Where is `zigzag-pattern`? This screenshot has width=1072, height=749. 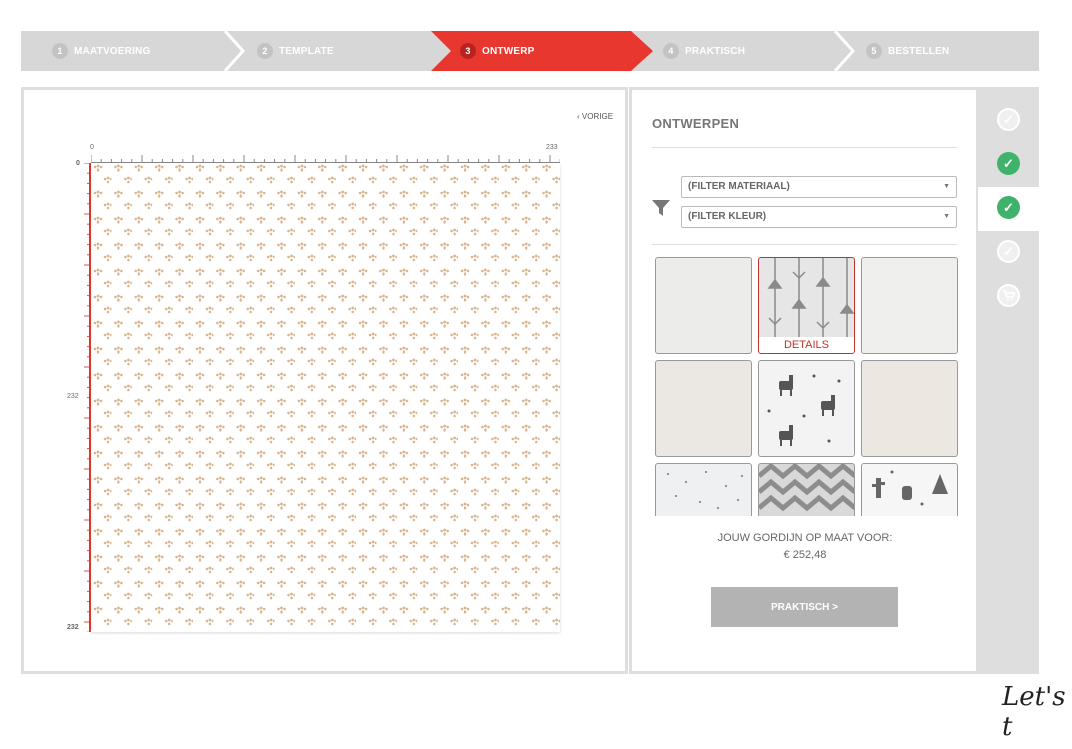
zigzag-pattern is located at coordinates (806, 488).